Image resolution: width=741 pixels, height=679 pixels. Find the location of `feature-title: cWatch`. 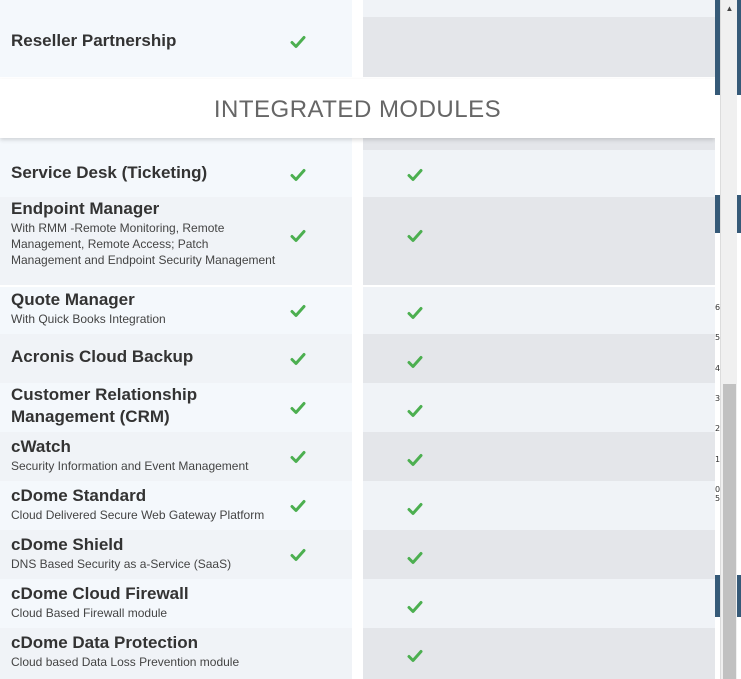

feature-title: cWatch is located at coordinates (41, 446).